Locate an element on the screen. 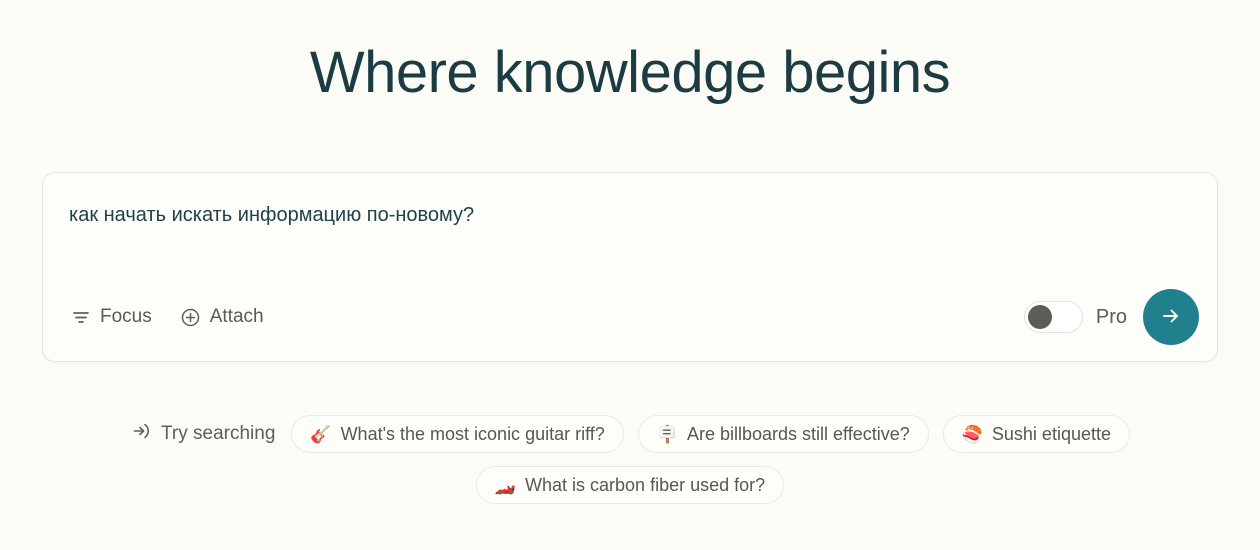 Image resolution: width=1260 pixels, height=550 pixels. sign-in-arrow-icon is located at coordinates (142, 434).